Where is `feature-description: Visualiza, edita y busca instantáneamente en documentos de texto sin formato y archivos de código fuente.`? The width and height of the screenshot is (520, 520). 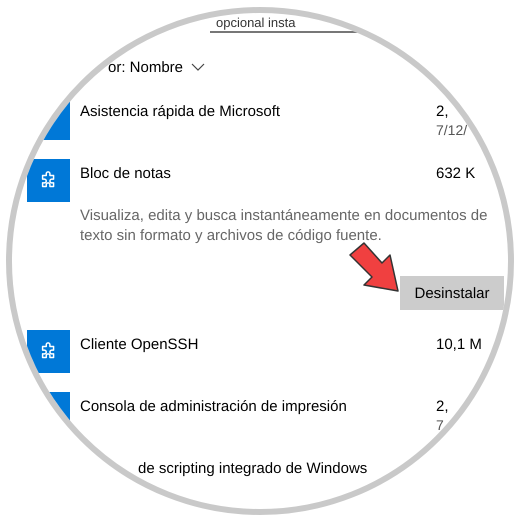 feature-description: Visualiza, edita y busca instantáneamente en documentos de texto sin formato y archivos de código fuente. is located at coordinates (284, 226).